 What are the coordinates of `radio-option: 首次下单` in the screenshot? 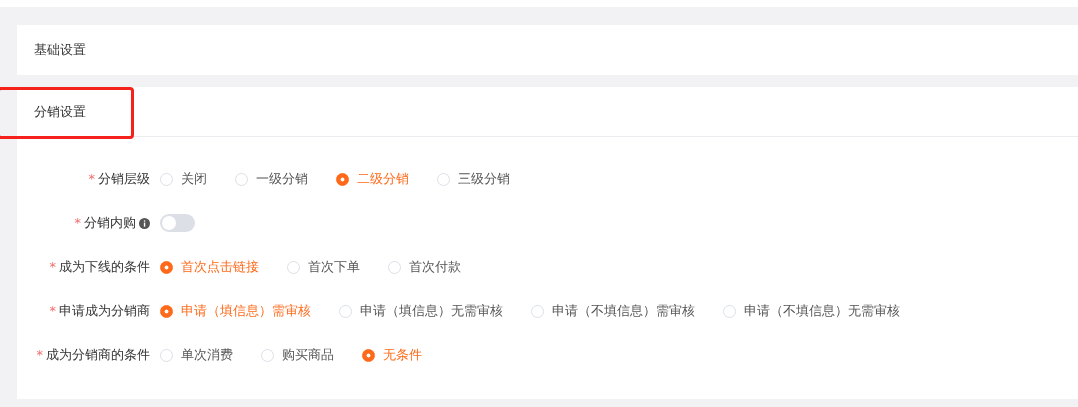 It's located at (323, 267).